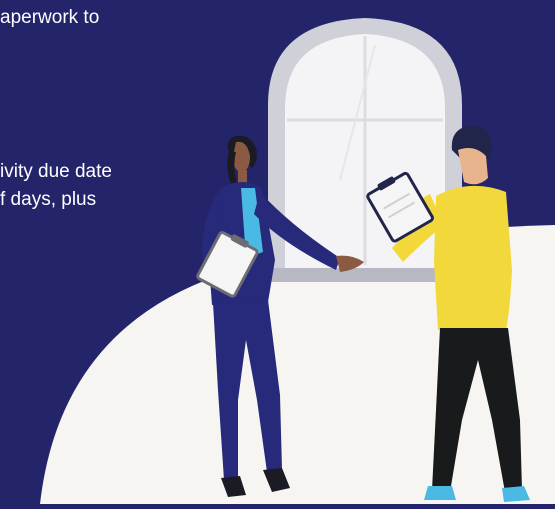 This screenshot has width=555, height=509. I want to click on body-text-line-1: aperwork to, so click(50, 17).